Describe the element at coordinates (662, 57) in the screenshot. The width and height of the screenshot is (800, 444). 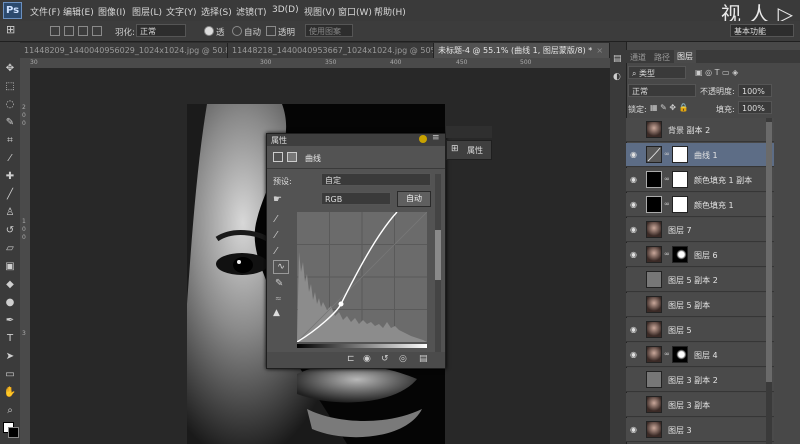
I see `tab-paths: 路径` at that location.